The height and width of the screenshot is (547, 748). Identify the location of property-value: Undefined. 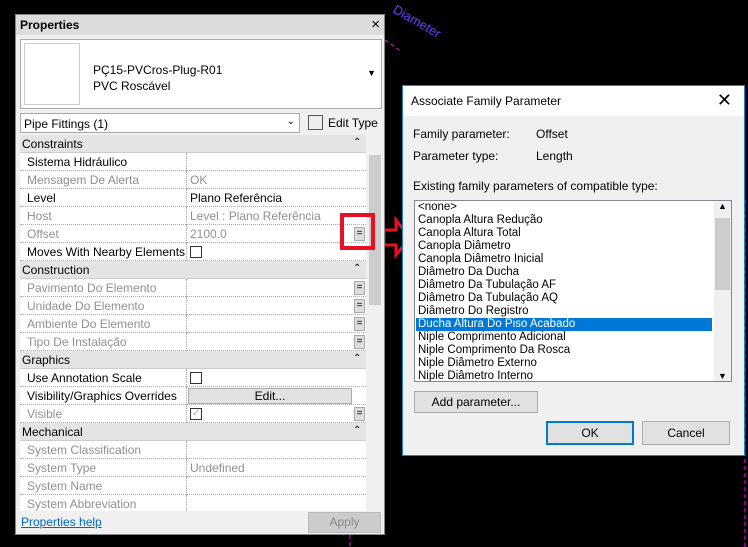
(269, 468).